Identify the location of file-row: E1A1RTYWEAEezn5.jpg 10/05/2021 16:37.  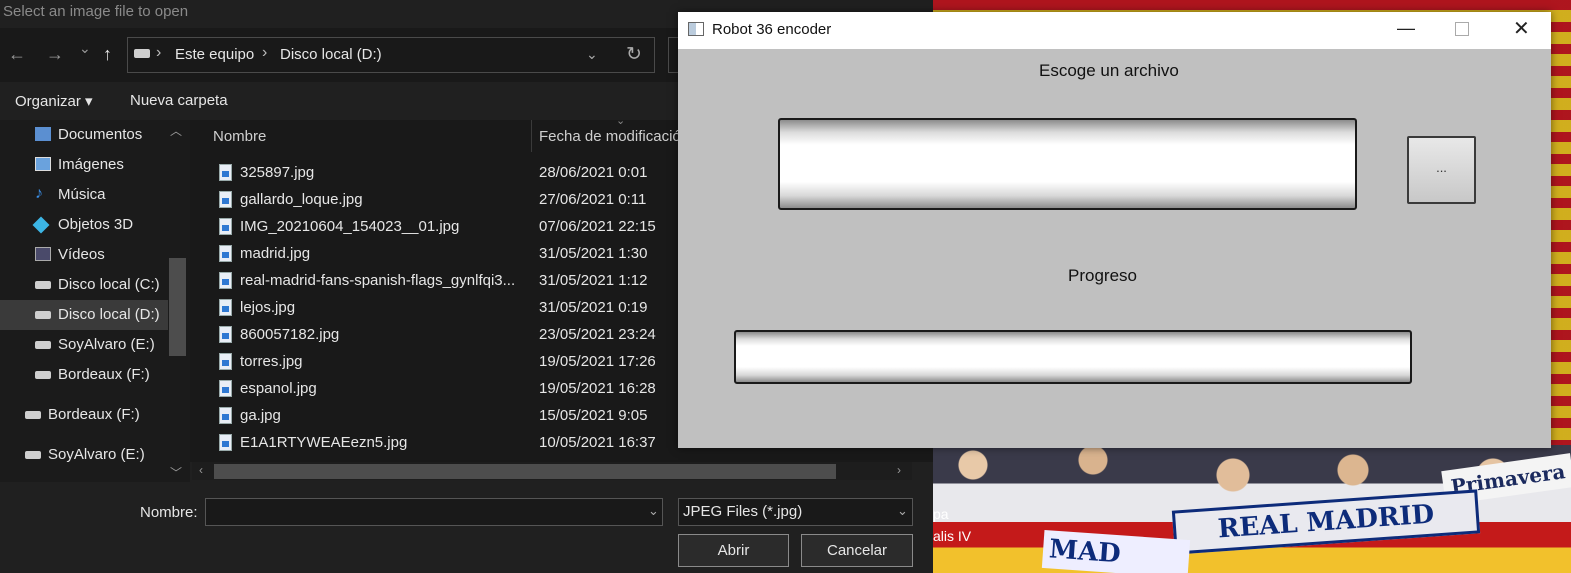
(435, 444).